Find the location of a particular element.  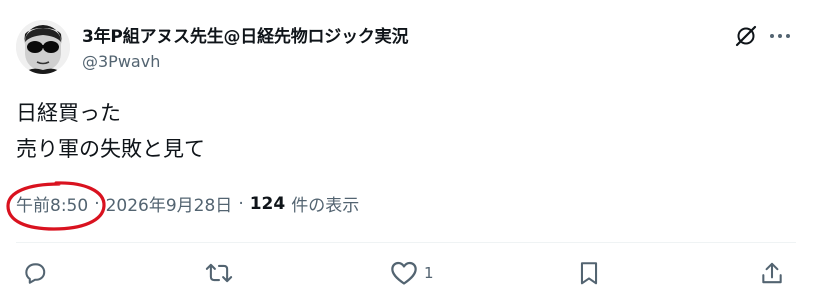

reply-icon is located at coordinates (35, 273).